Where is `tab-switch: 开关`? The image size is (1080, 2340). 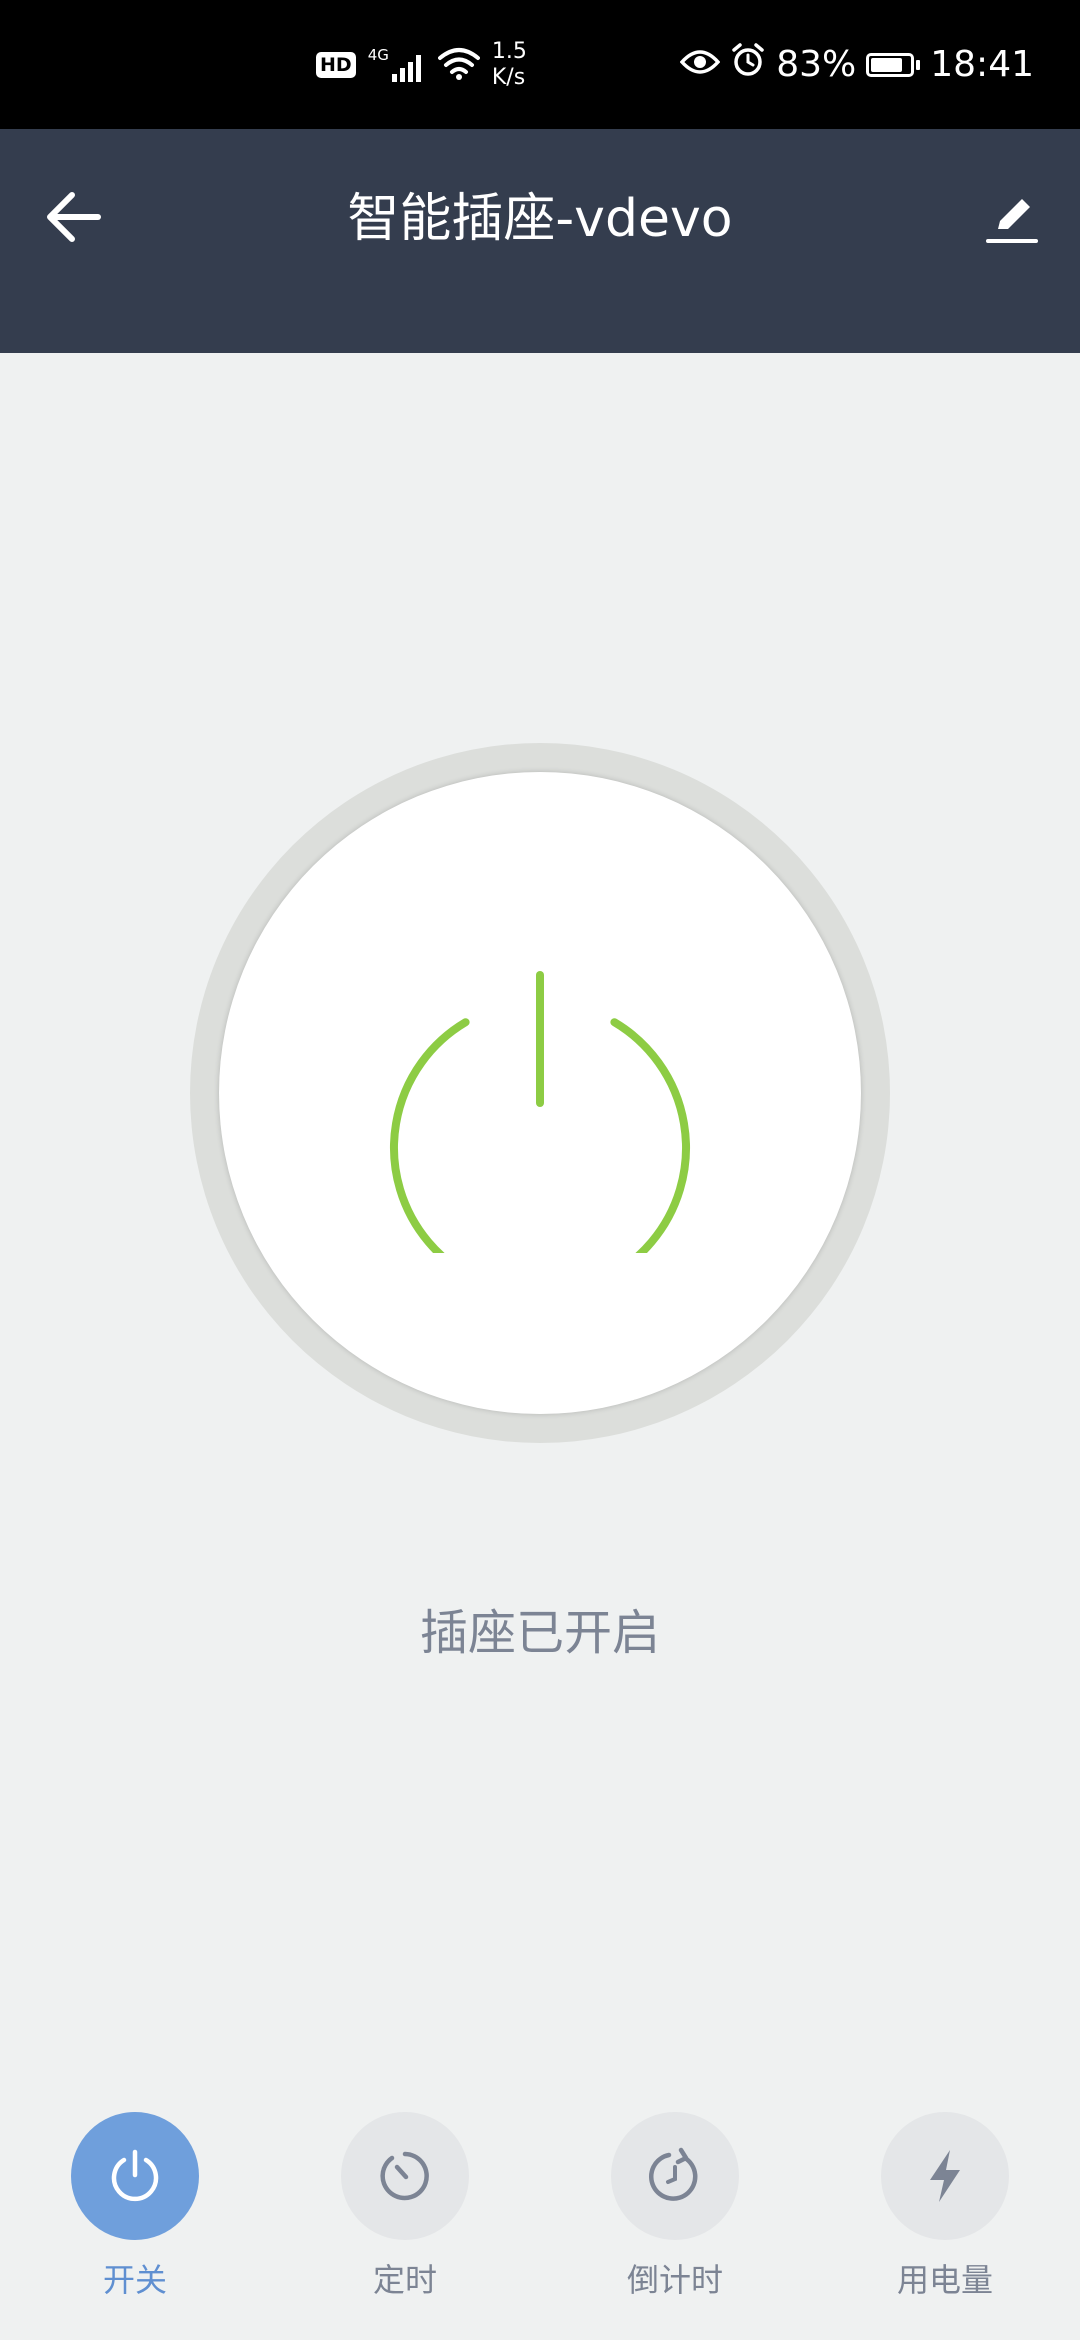
tab-switch: 开关 is located at coordinates (135, 2222).